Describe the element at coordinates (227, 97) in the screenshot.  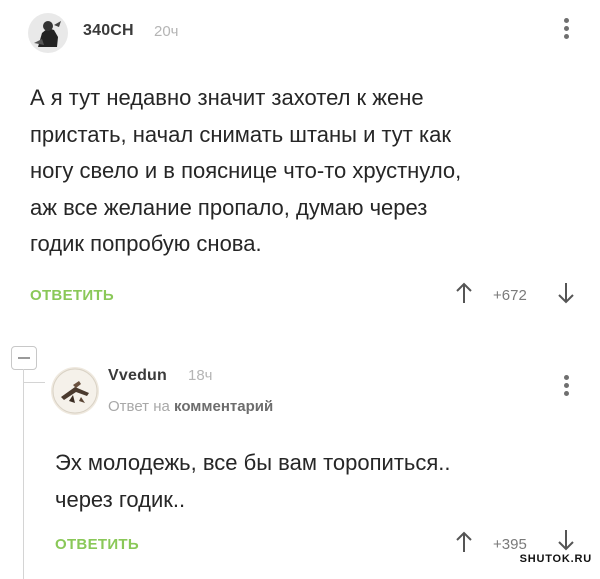
I see `comment-text-line: А я тут недавно значит захотел к жене` at that location.